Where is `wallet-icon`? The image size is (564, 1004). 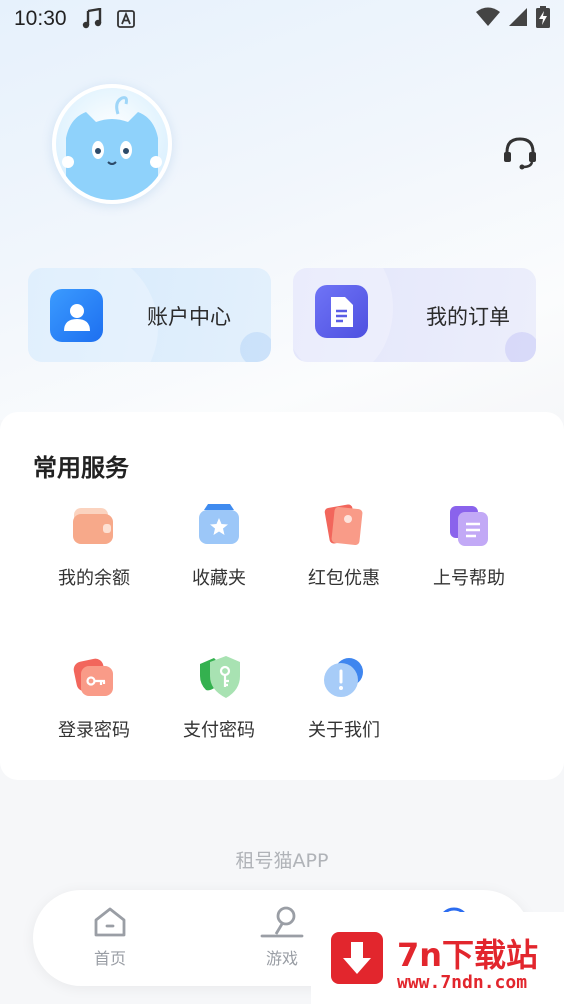 wallet-icon is located at coordinates (93, 526).